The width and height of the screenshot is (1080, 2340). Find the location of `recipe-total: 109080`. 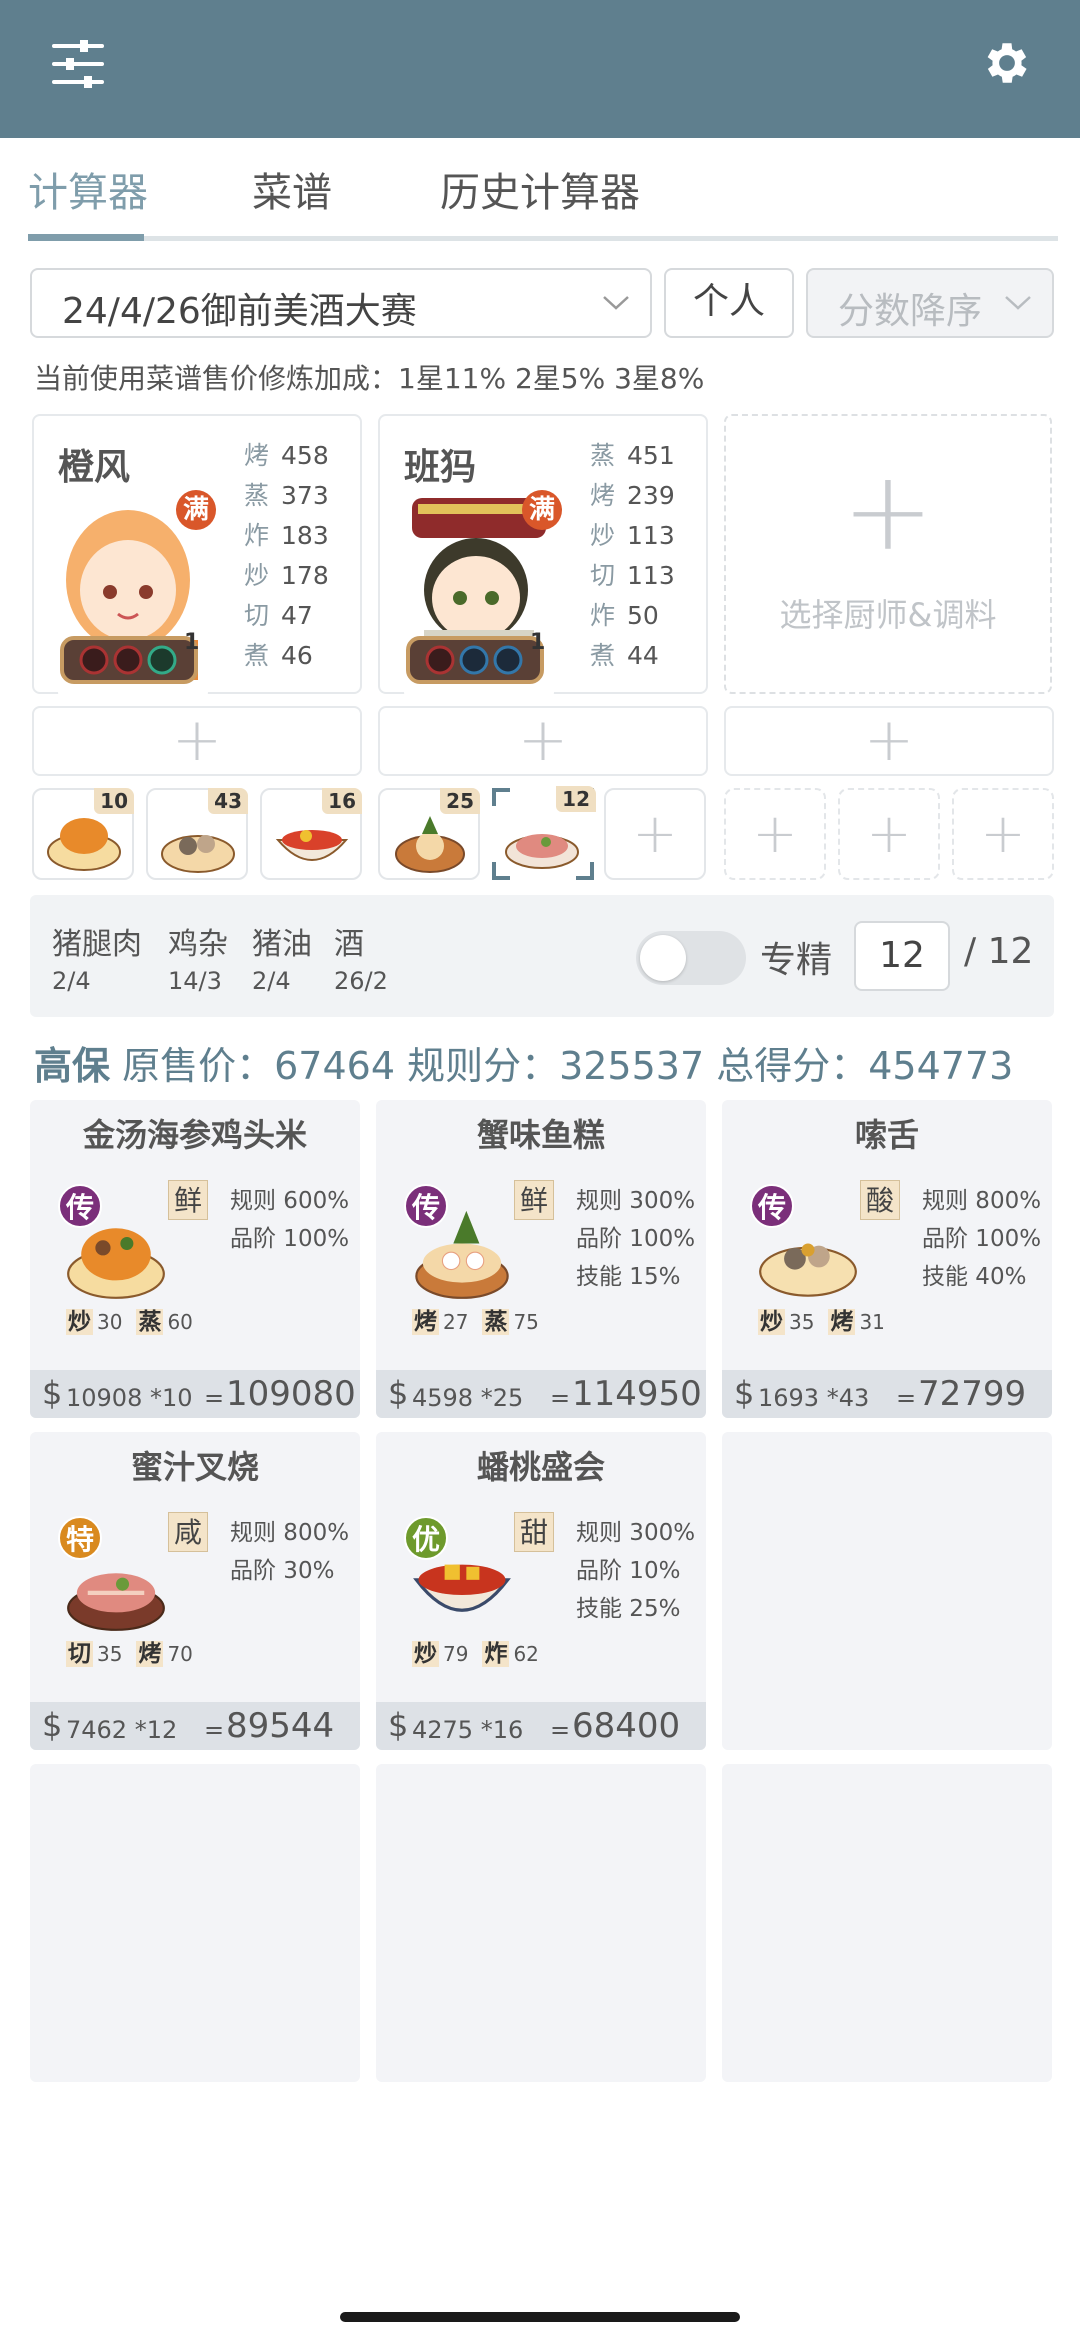

recipe-total: 109080 is located at coordinates (291, 1394).